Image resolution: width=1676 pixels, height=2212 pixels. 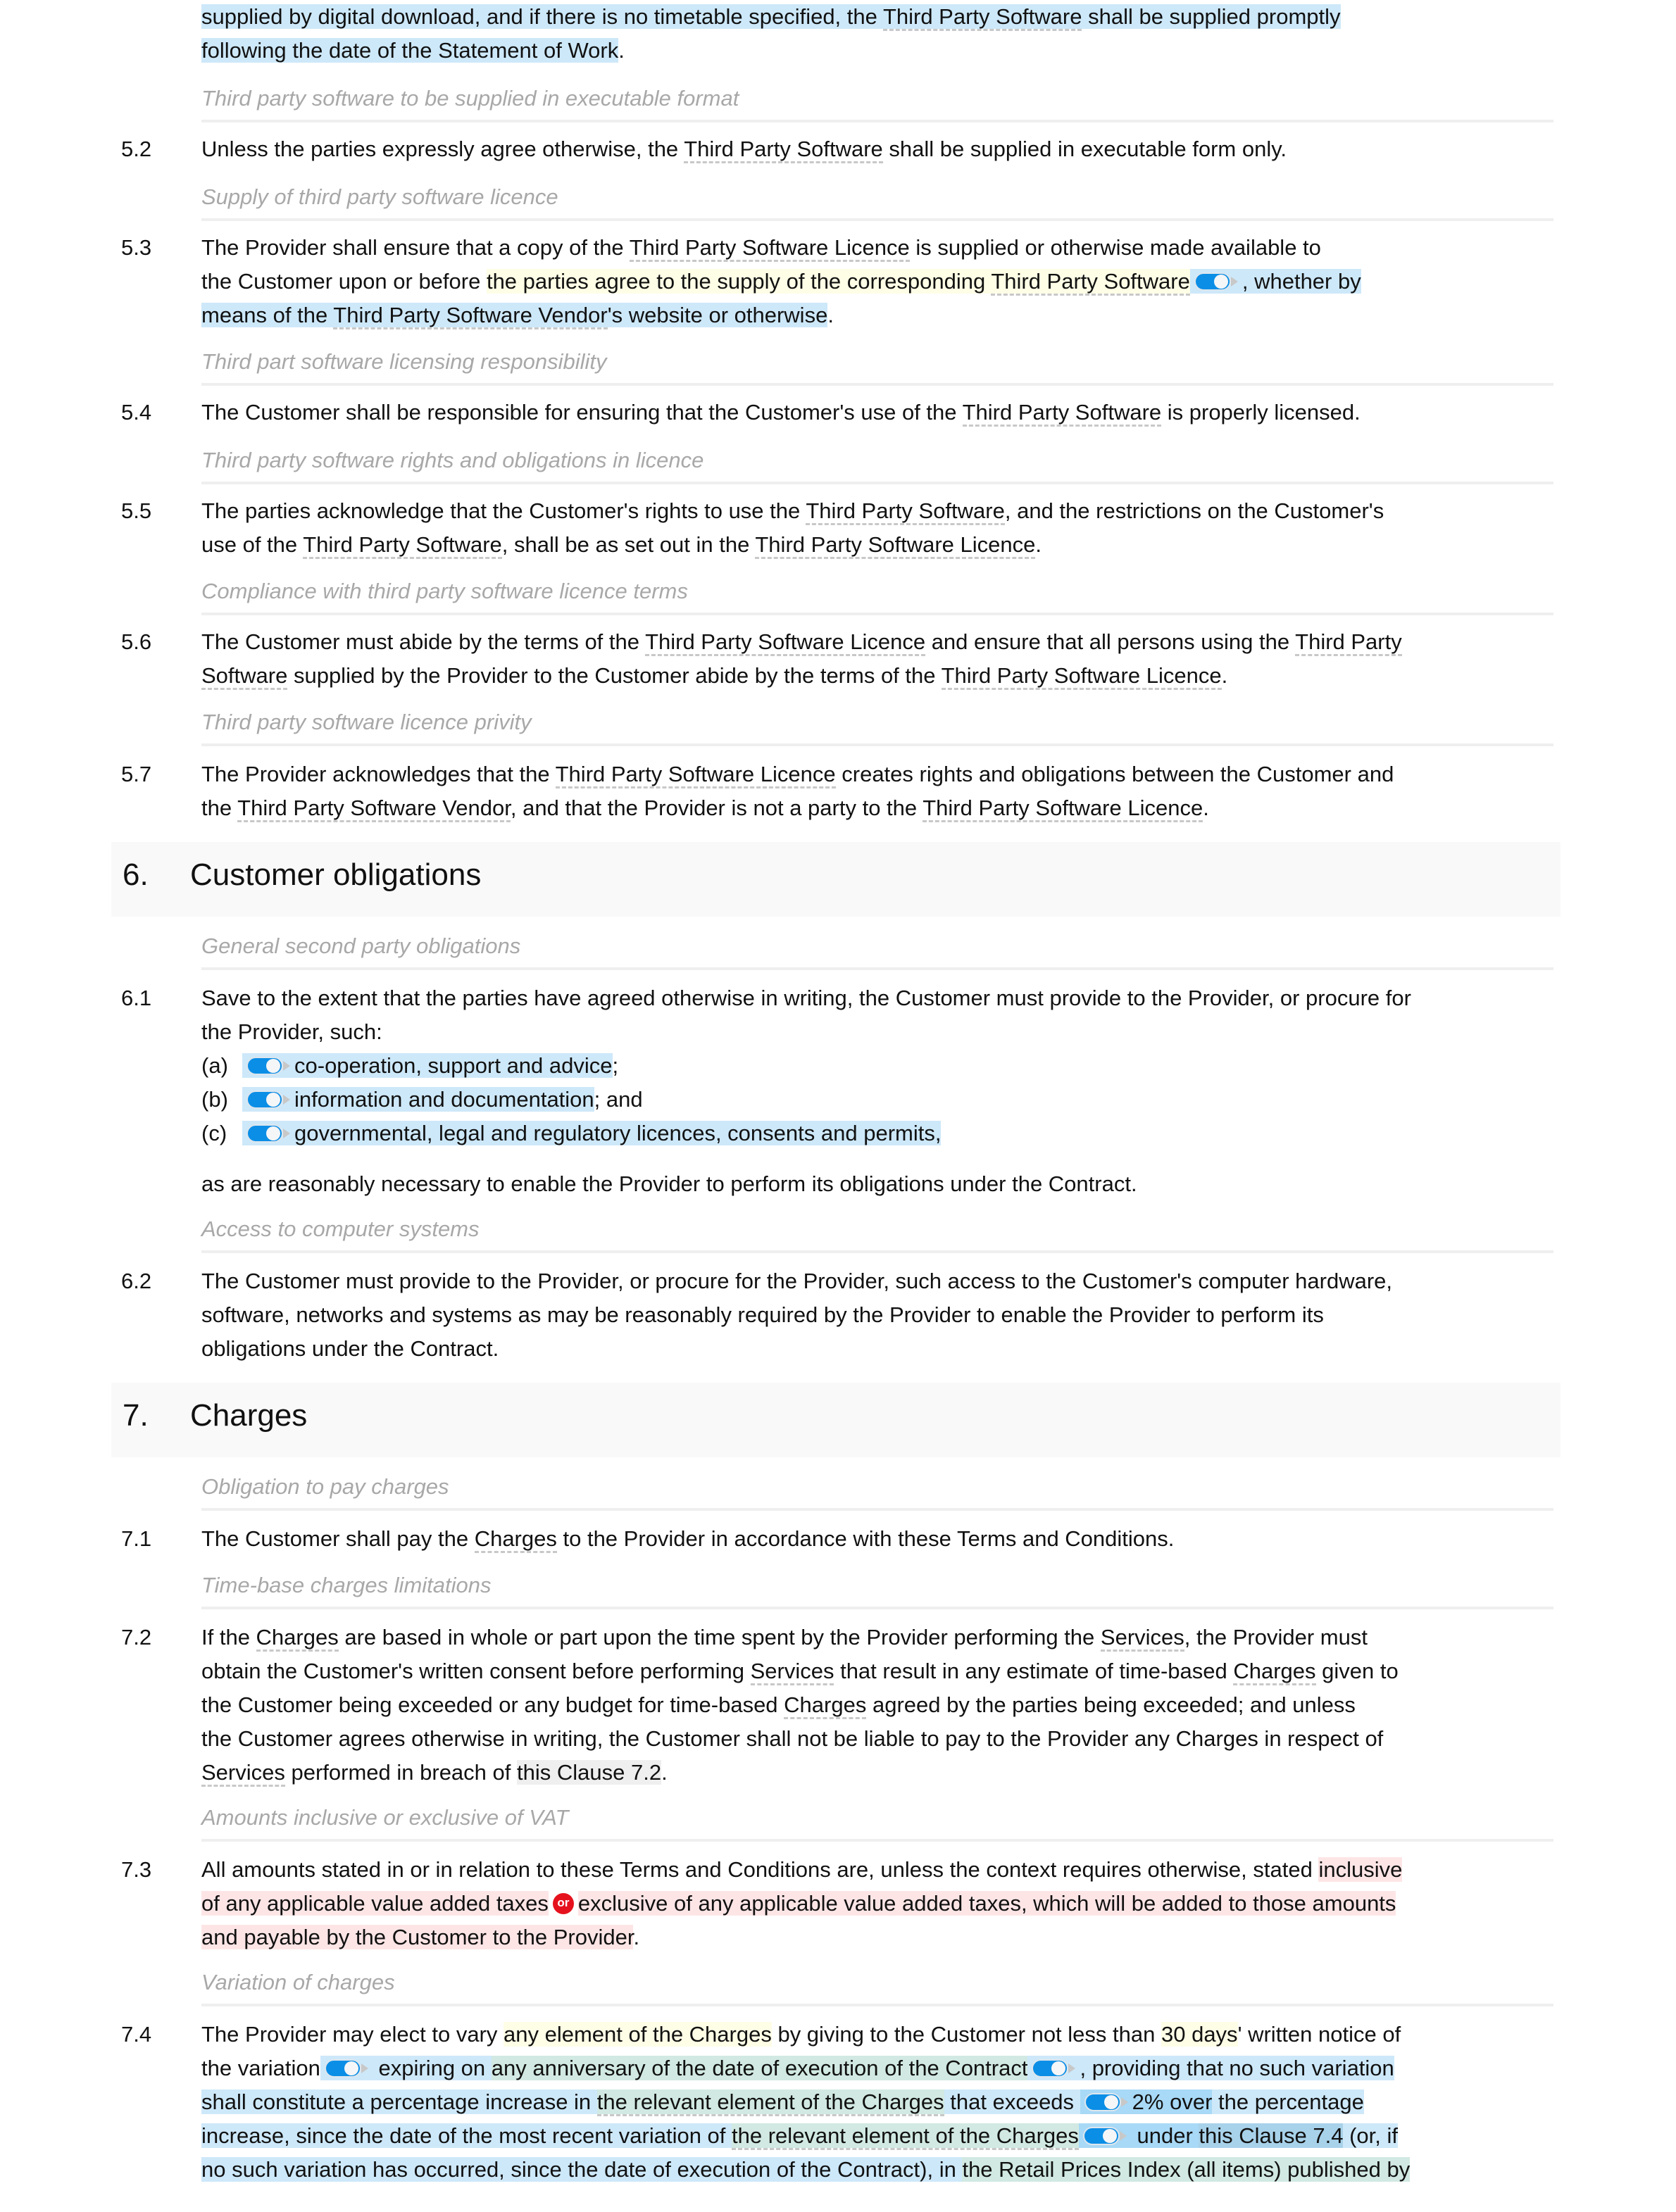 I want to click on clause-number: 5.7, so click(x=137, y=774).